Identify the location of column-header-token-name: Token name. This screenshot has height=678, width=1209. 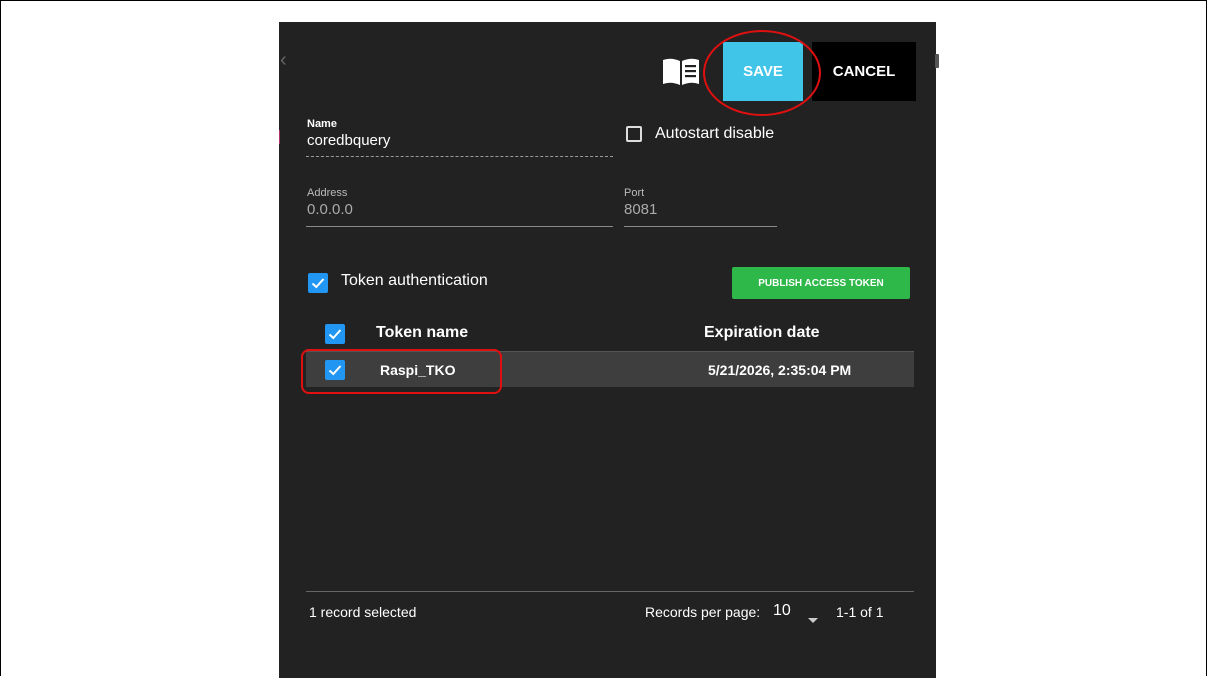
(422, 333).